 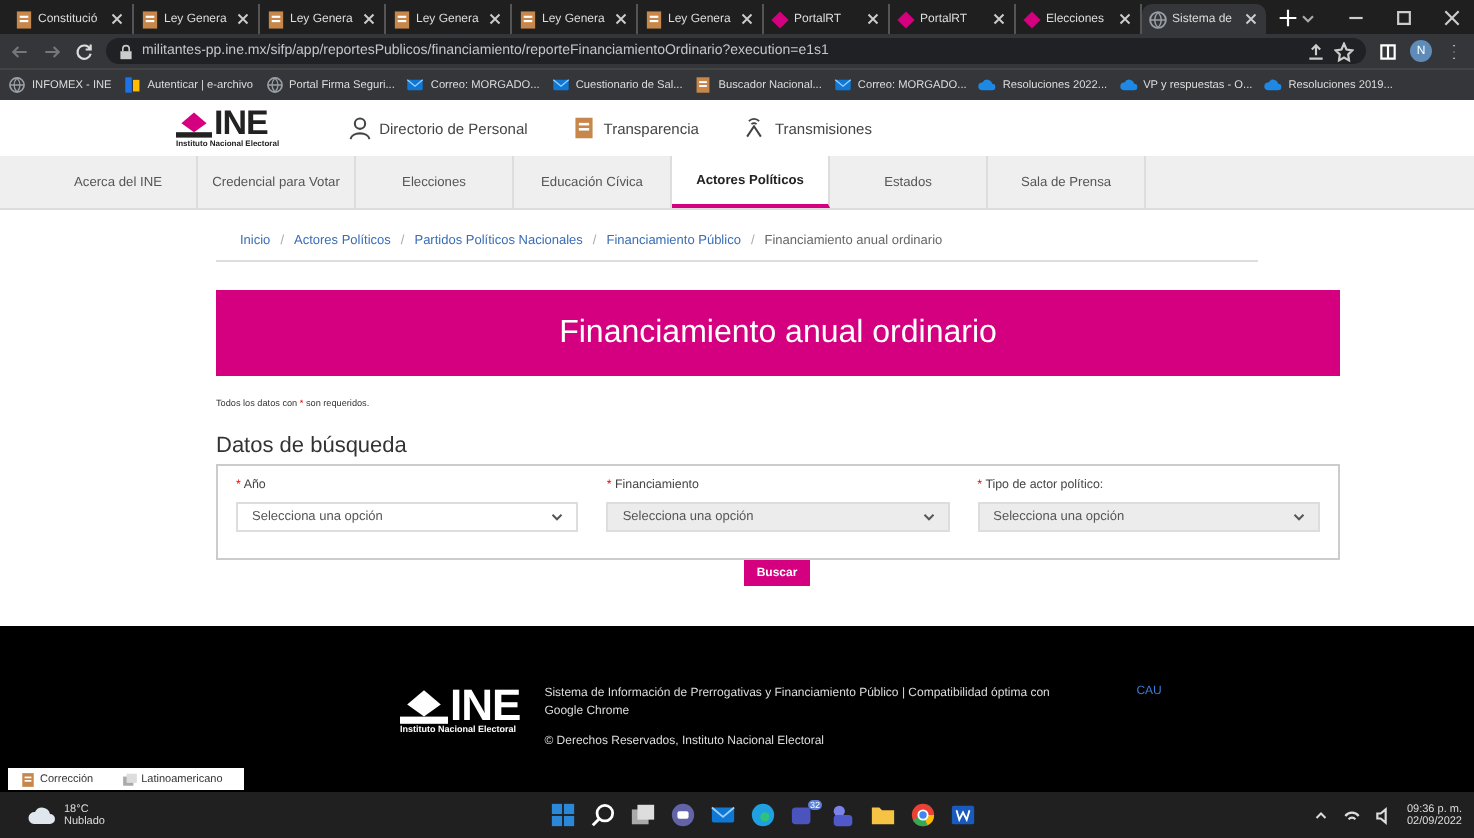 I want to click on chrome-icon, so click(x=922, y=815).